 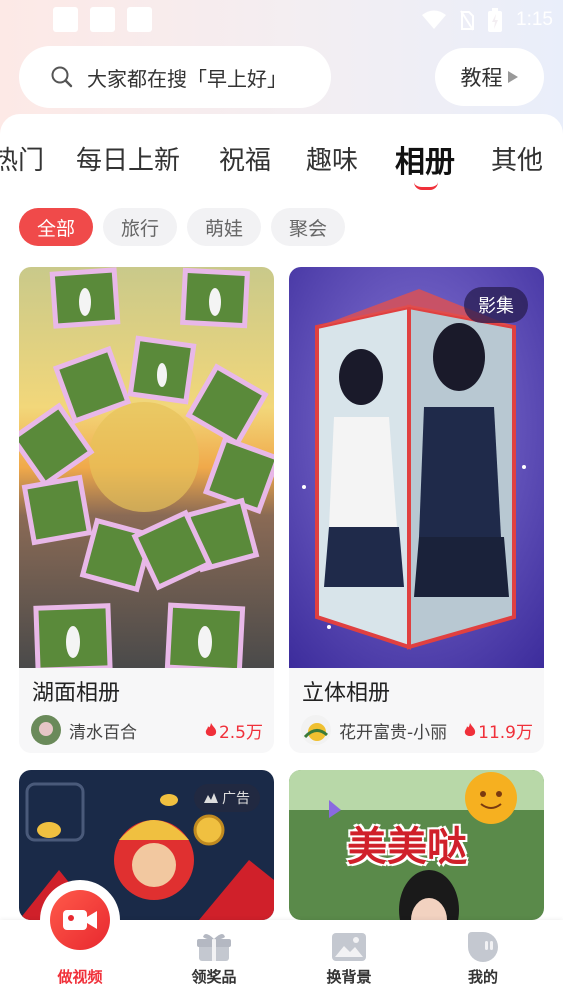 What do you see at coordinates (281, 165) in the screenshot?
I see `category-tabs: 热门 每日上新 祝福 趣味 相册 其他` at bounding box center [281, 165].